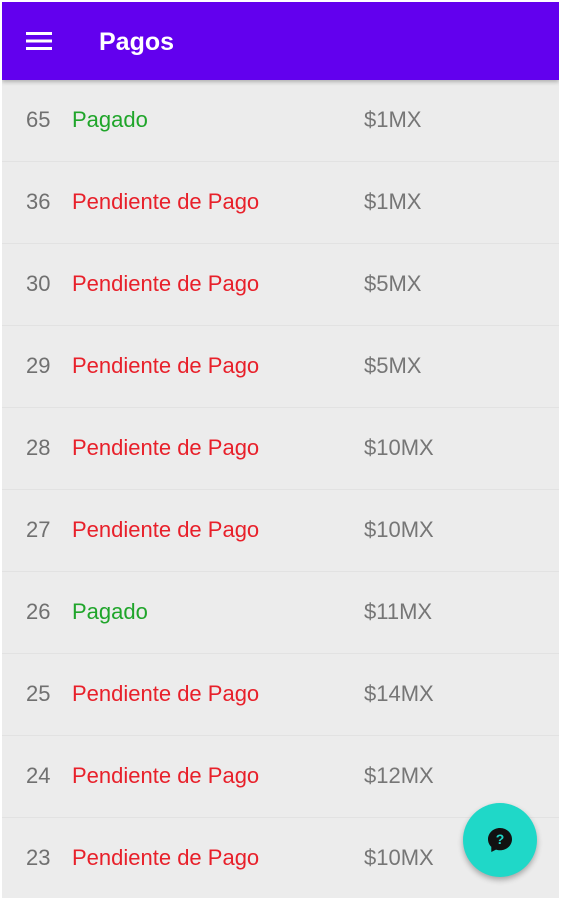 This screenshot has width=561, height=900. What do you see at coordinates (38, 693) in the screenshot?
I see `payment-number: 25` at bounding box center [38, 693].